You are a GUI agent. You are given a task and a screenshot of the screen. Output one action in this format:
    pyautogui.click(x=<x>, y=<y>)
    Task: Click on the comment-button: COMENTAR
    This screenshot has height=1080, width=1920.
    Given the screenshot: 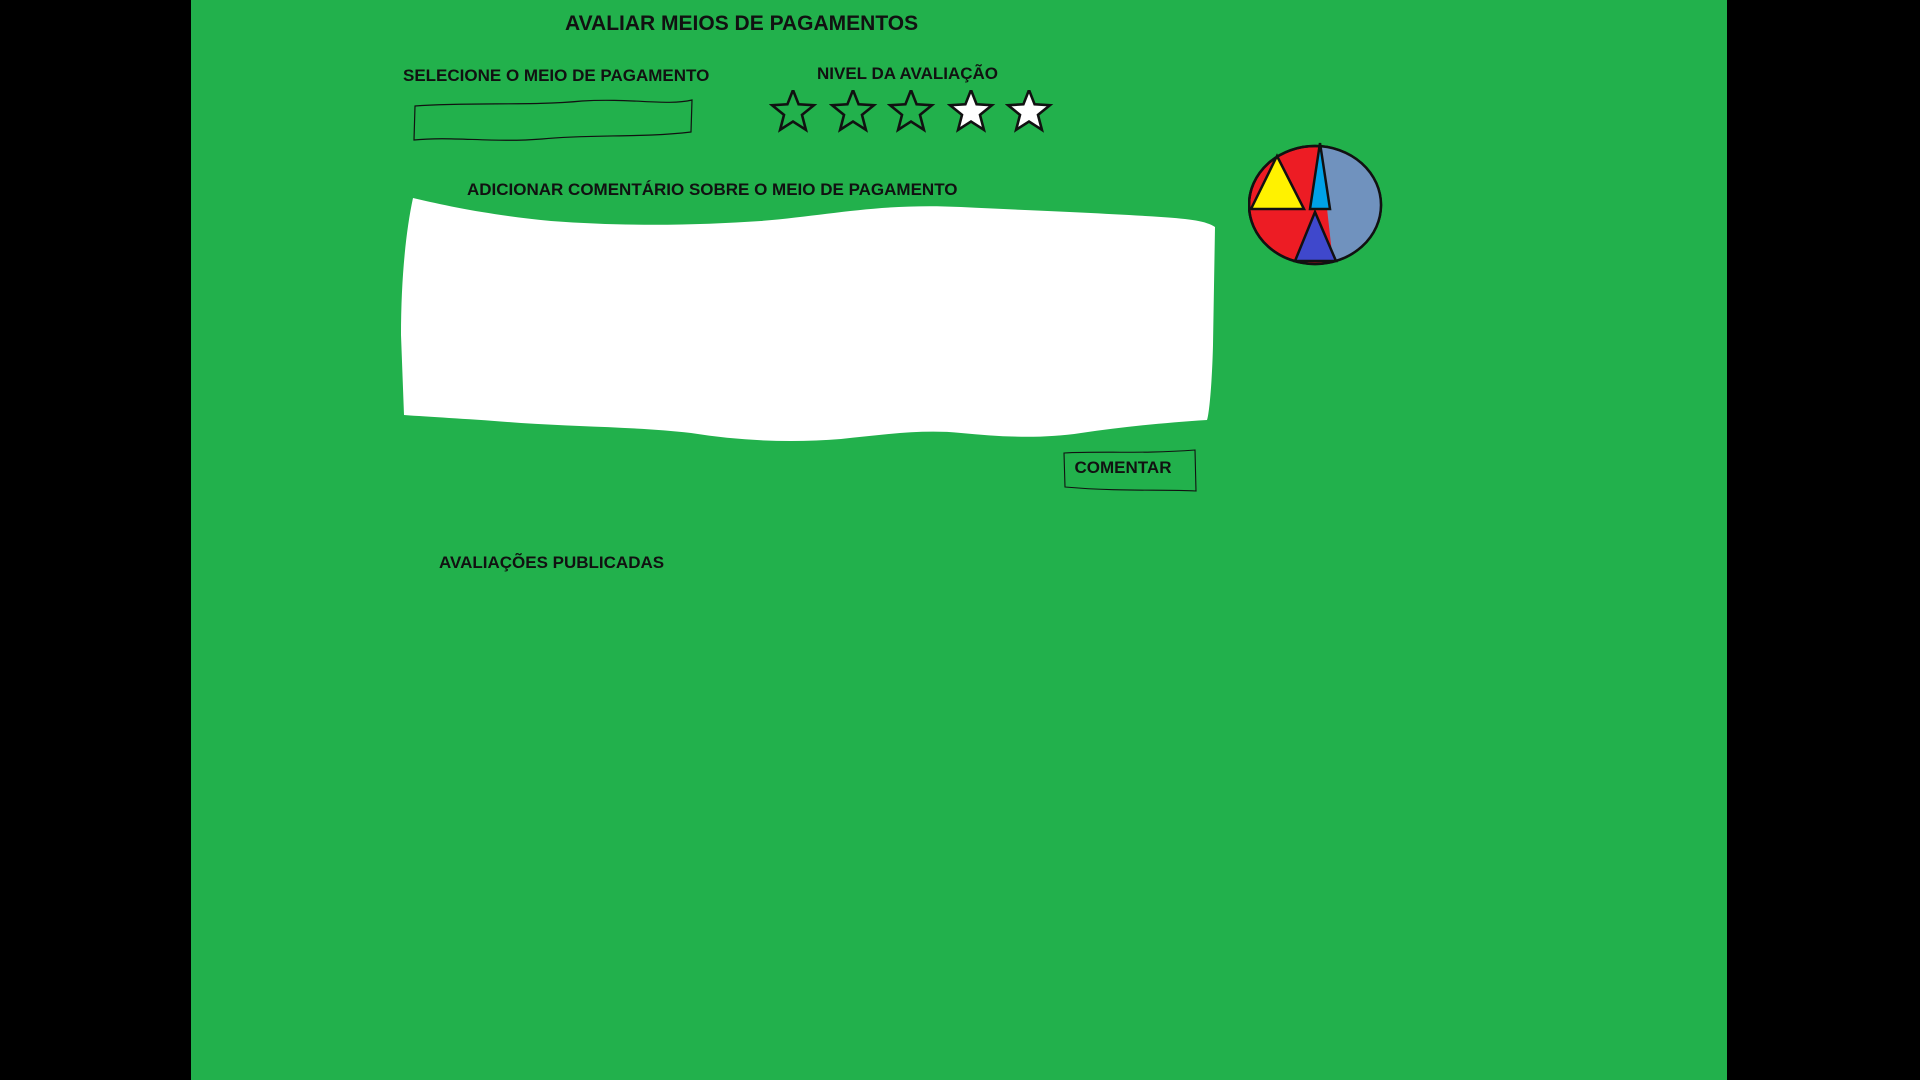 What is the action you would take?
    pyautogui.click(x=1130, y=471)
    